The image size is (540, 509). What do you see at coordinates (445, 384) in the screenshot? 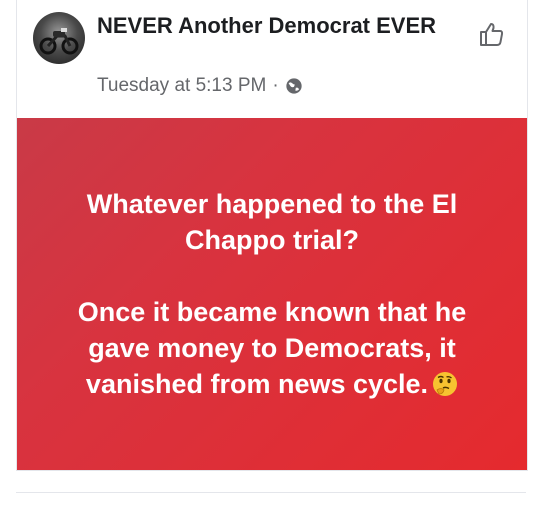
I see `thinking-face-emoji` at bounding box center [445, 384].